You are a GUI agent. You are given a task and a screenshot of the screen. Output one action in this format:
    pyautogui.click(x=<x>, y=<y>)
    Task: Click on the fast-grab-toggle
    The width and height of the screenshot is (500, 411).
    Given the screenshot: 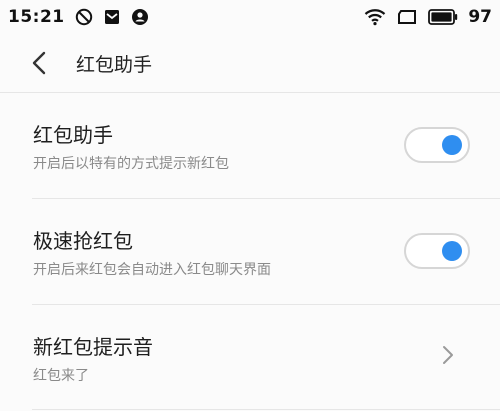 What is the action you would take?
    pyautogui.click(x=437, y=251)
    